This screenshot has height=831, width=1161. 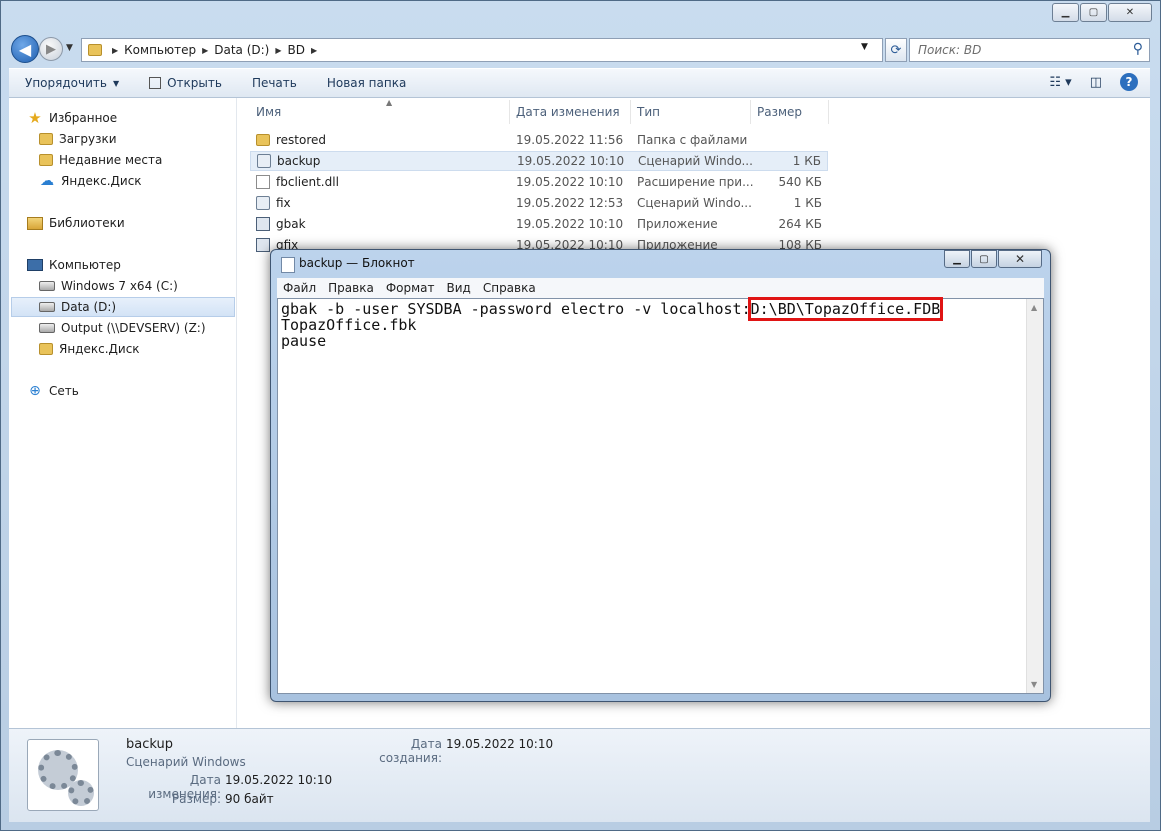 What do you see at coordinates (950, 50) in the screenshot?
I see `search-placeholder: Поиск: BD` at bounding box center [950, 50].